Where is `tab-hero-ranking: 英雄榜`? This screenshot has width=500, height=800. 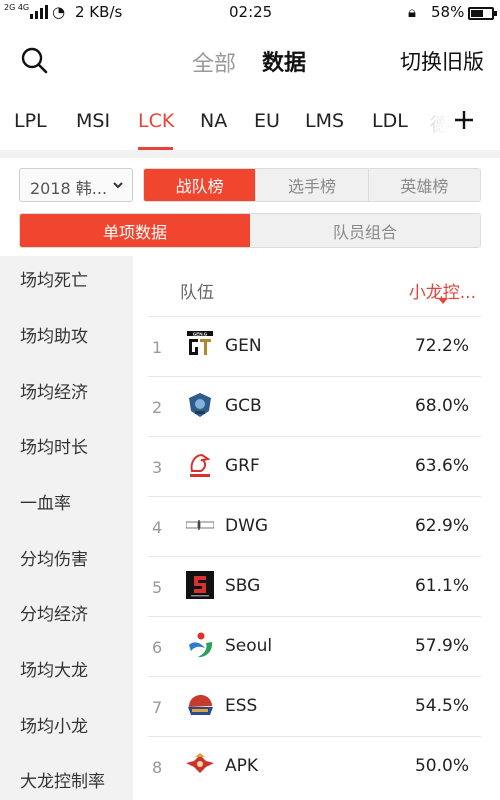 tab-hero-ranking: 英雄榜 is located at coordinates (424, 185).